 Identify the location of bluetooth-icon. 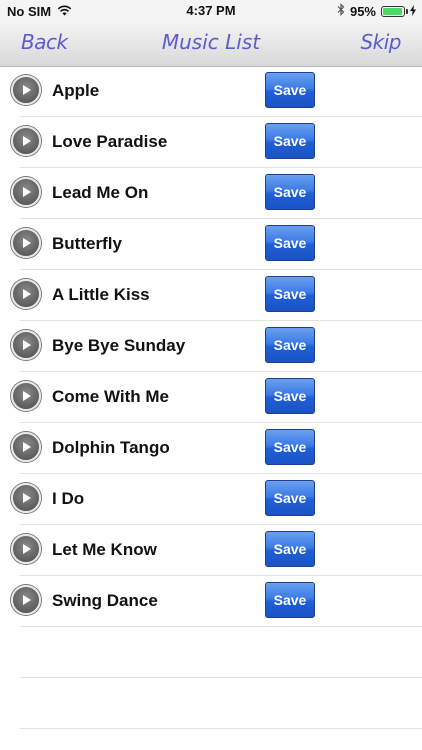
(341, 11).